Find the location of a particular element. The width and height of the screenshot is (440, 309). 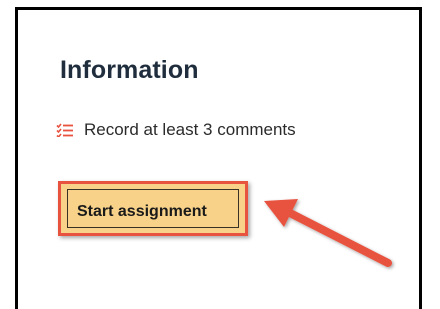

start-assignment-label: Start assignment is located at coordinates (142, 211).